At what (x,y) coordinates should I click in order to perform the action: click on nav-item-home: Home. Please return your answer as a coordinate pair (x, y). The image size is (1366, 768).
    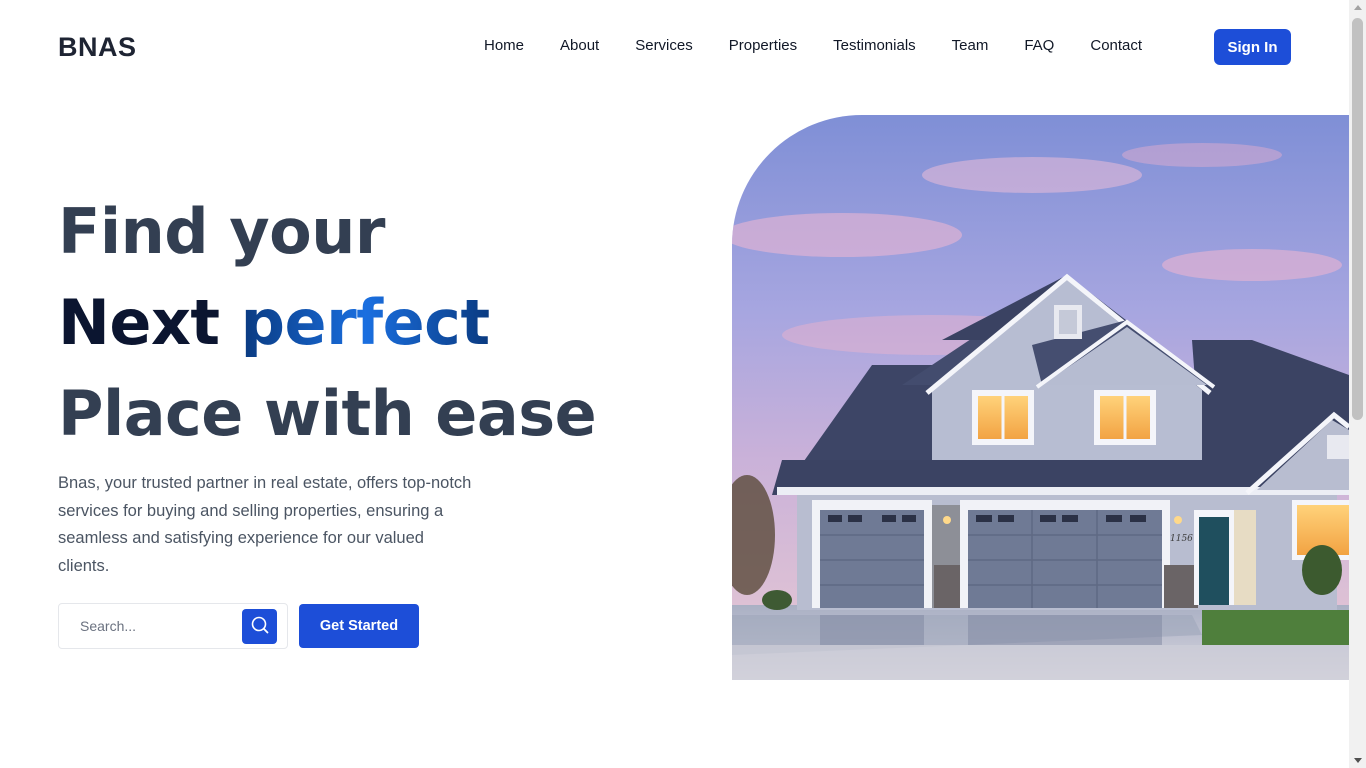
    Looking at the image, I should click on (504, 45).